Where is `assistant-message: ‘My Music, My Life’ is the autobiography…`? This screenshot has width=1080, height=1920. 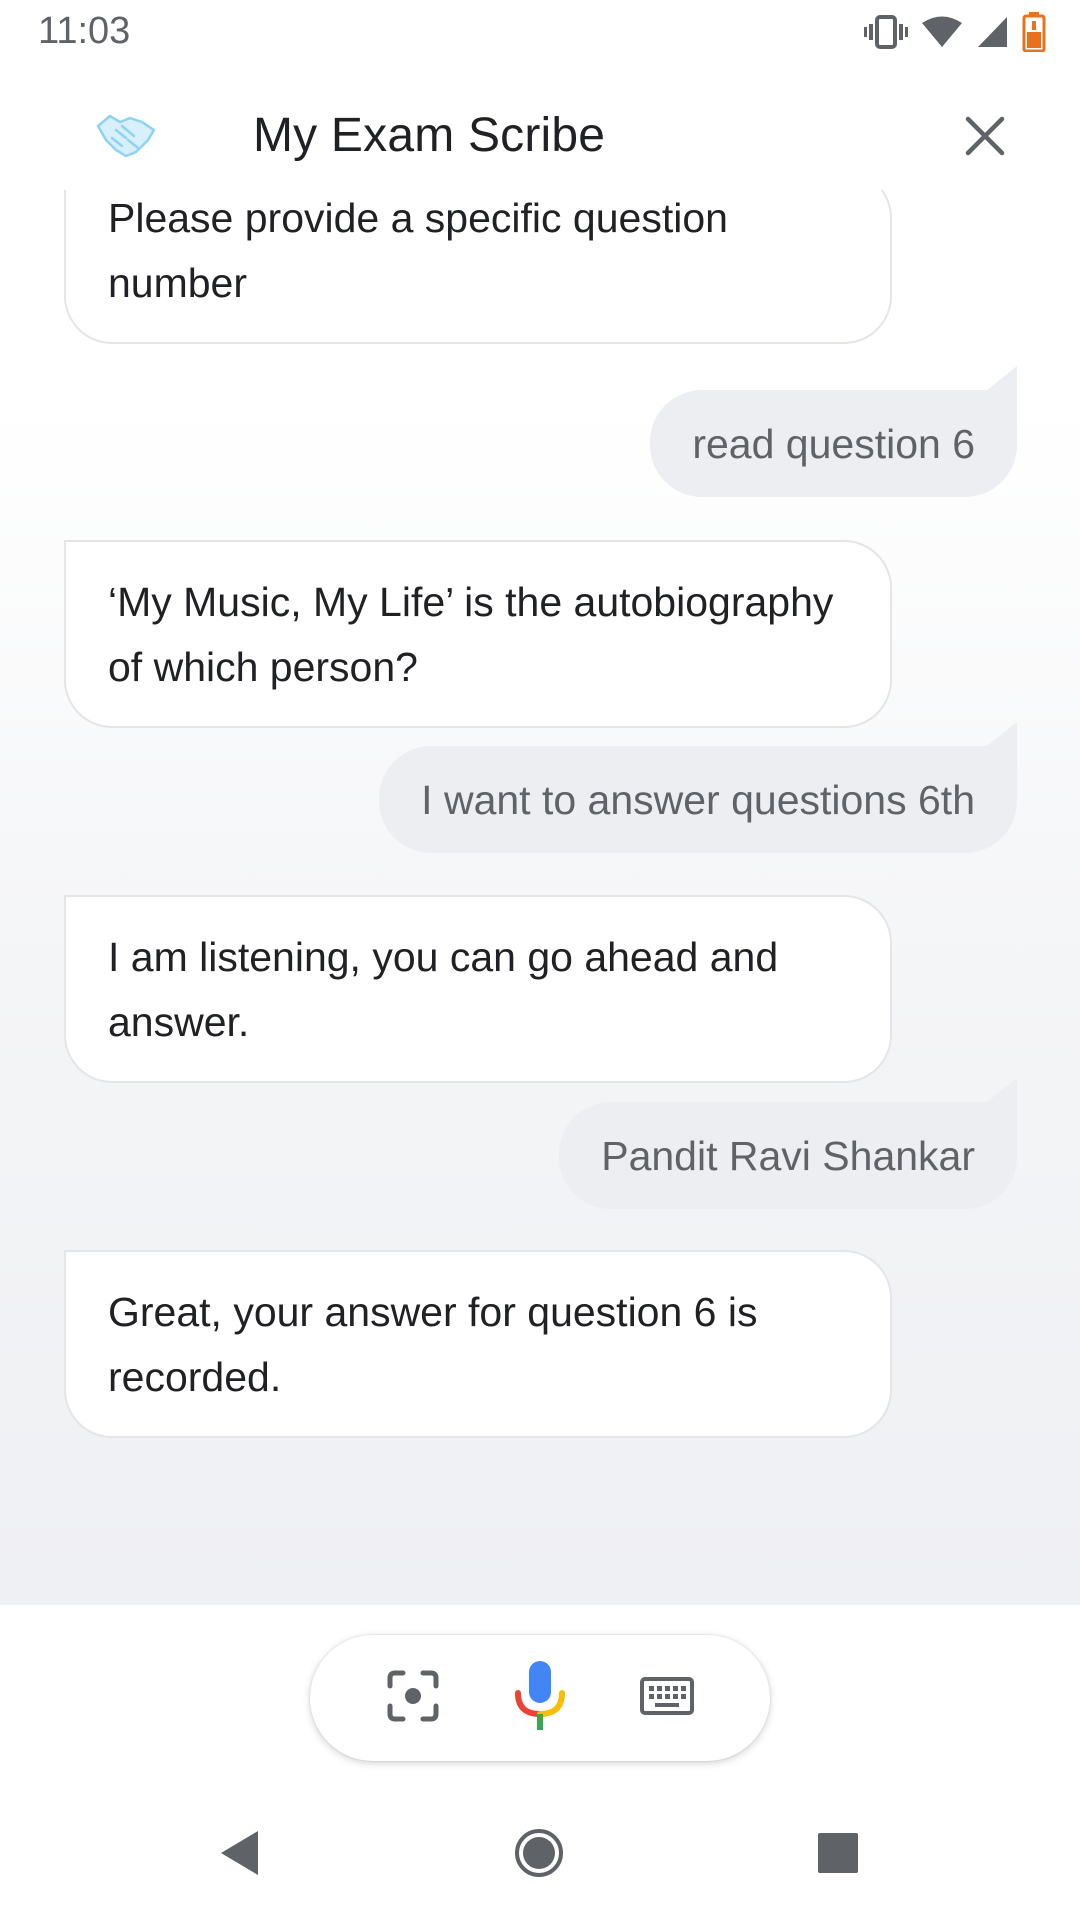 assistant-message: ‘My Music, My Life’ is the autobiography… is located at coordinates (478, 634).